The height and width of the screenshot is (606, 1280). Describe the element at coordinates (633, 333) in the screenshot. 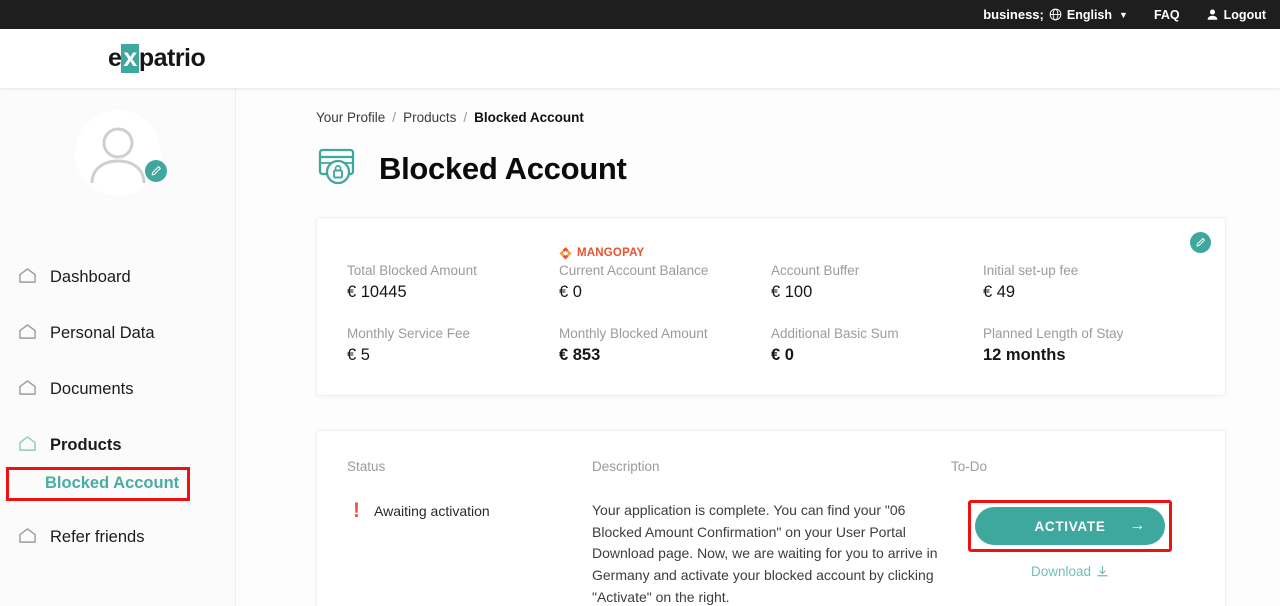

I see `field-label: Monthly Blocked Amount` at that location.